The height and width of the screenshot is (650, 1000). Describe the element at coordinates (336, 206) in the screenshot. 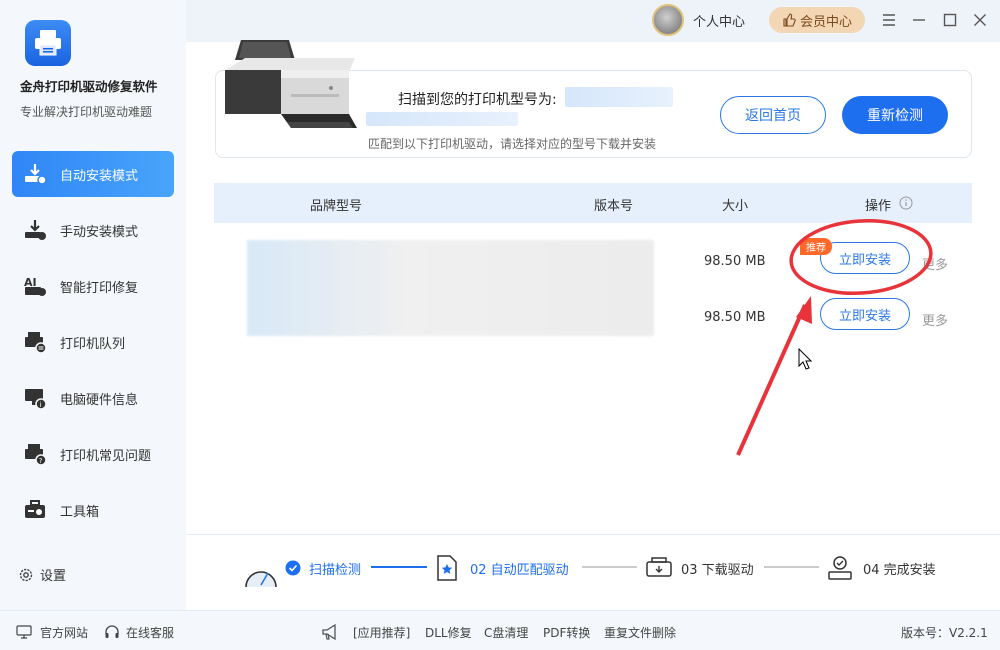

I see `col-brand-model: 品牌型号` at that location.